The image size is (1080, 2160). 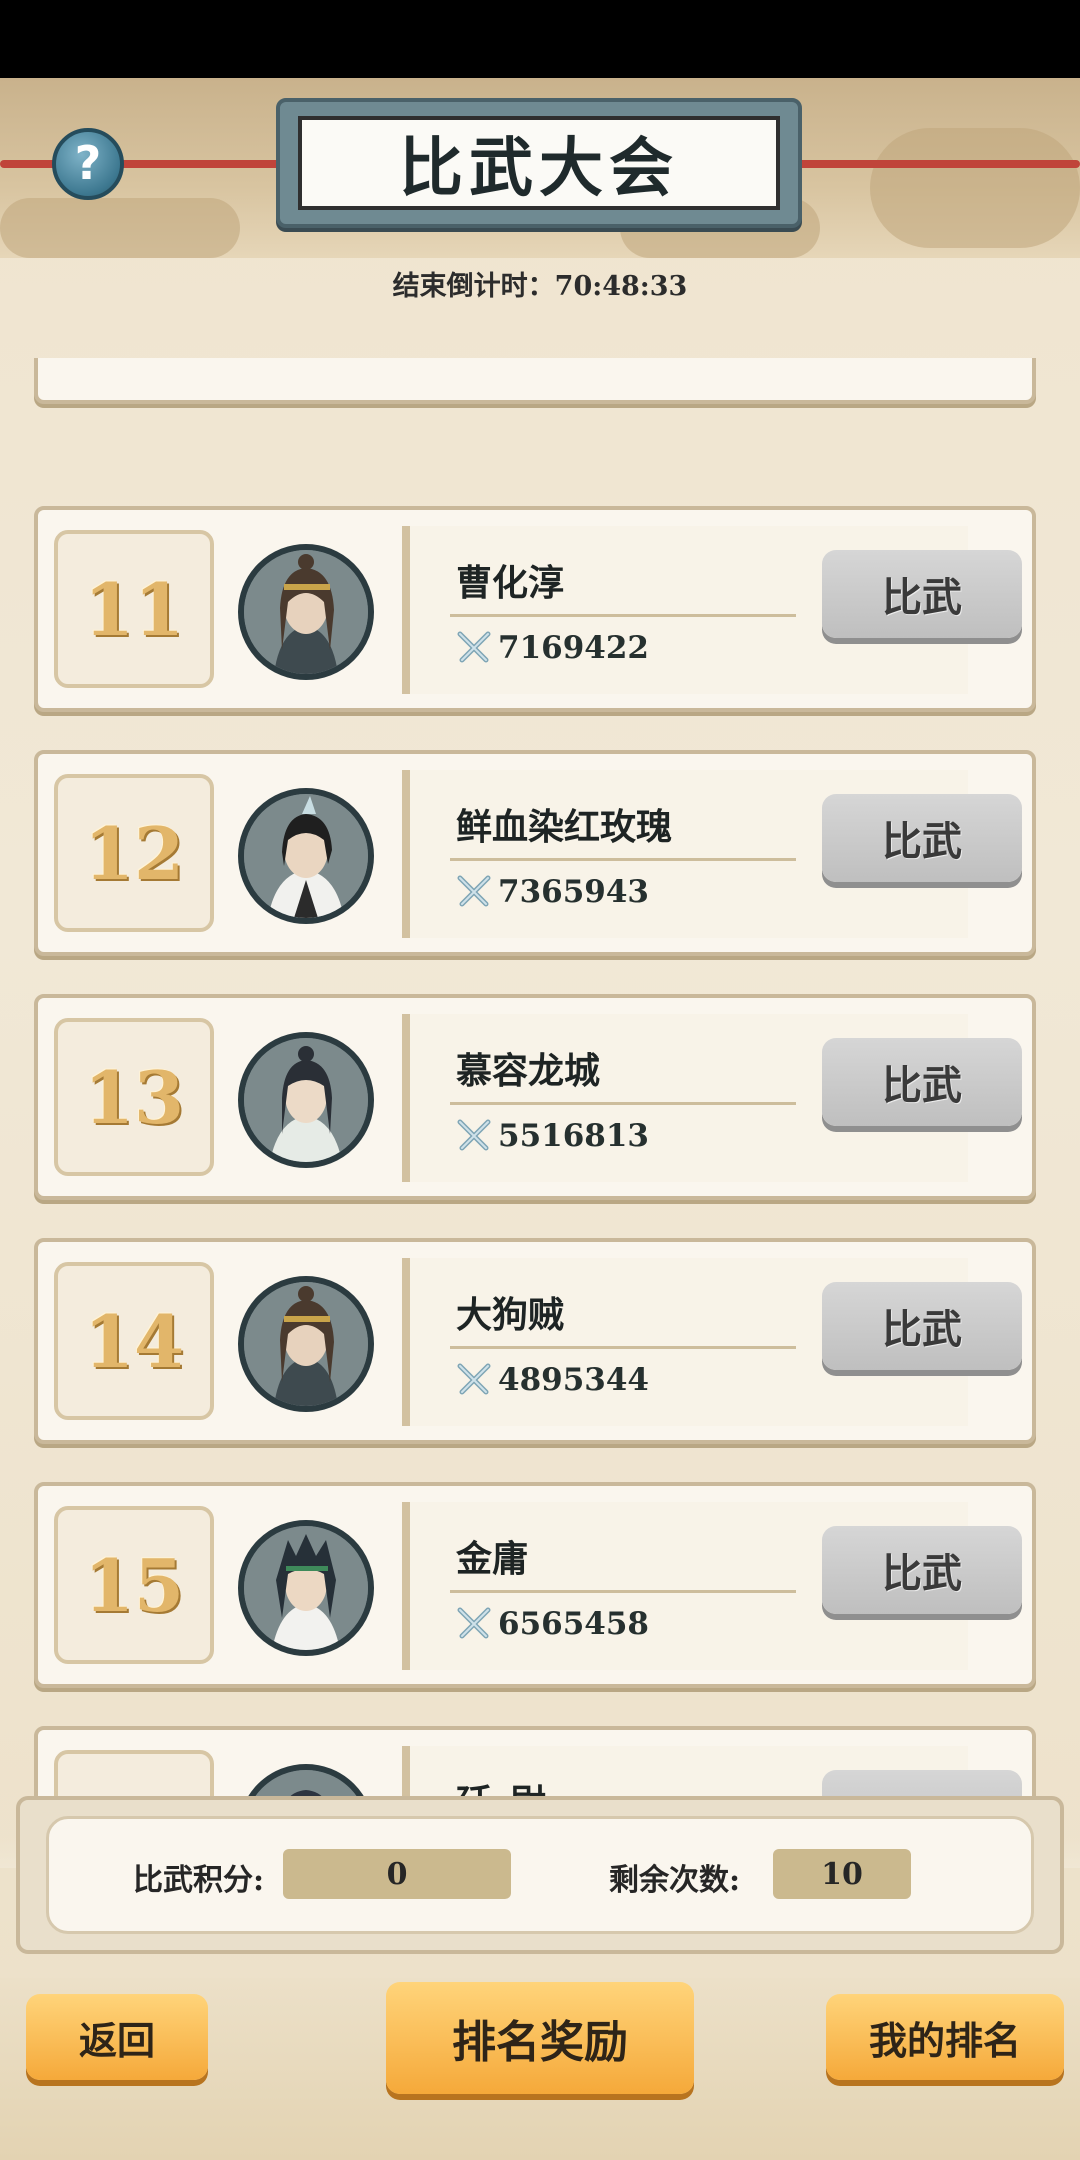 I want to click on back-button: 返回, so click(x=117, y=2037).